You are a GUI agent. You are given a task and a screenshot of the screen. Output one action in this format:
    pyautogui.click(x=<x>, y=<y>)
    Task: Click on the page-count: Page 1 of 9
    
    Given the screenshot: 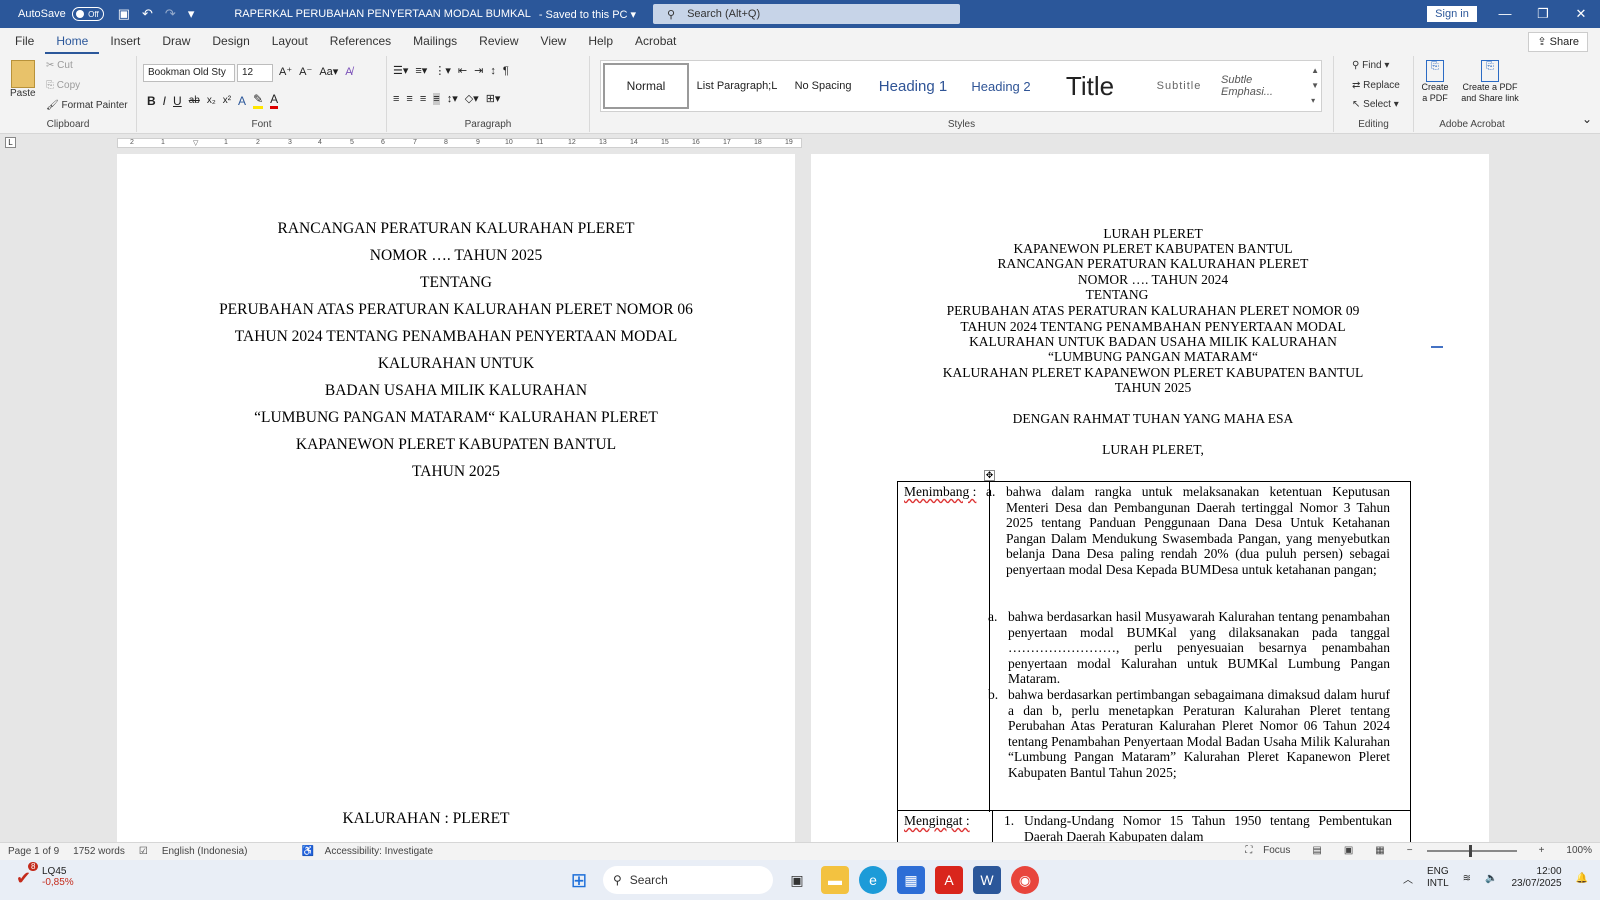 What is the action you would take?
    pyautogui.click(x=33, y=851)
    